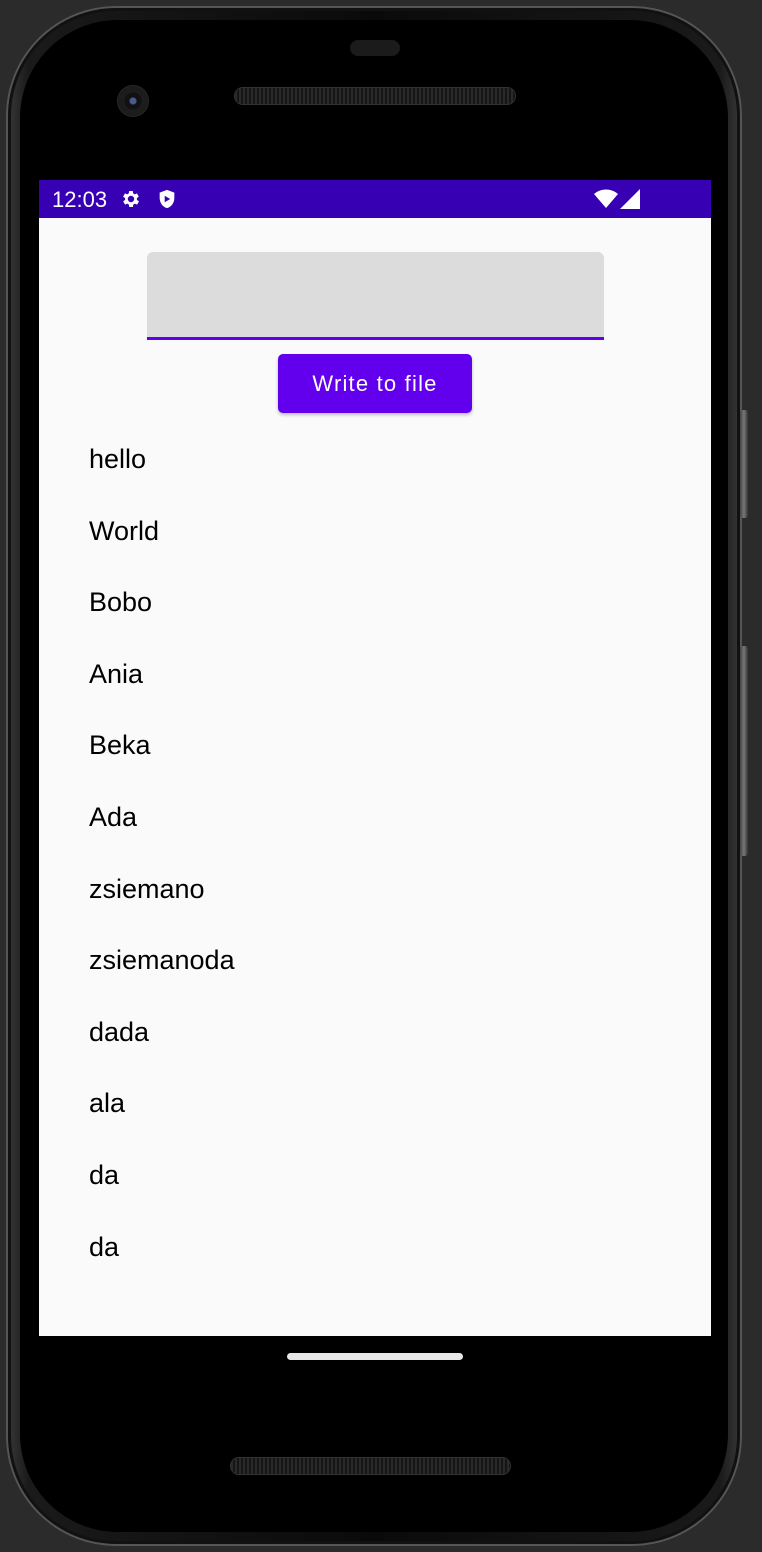  I want to click on proximity-sensor, so click(375, 48).